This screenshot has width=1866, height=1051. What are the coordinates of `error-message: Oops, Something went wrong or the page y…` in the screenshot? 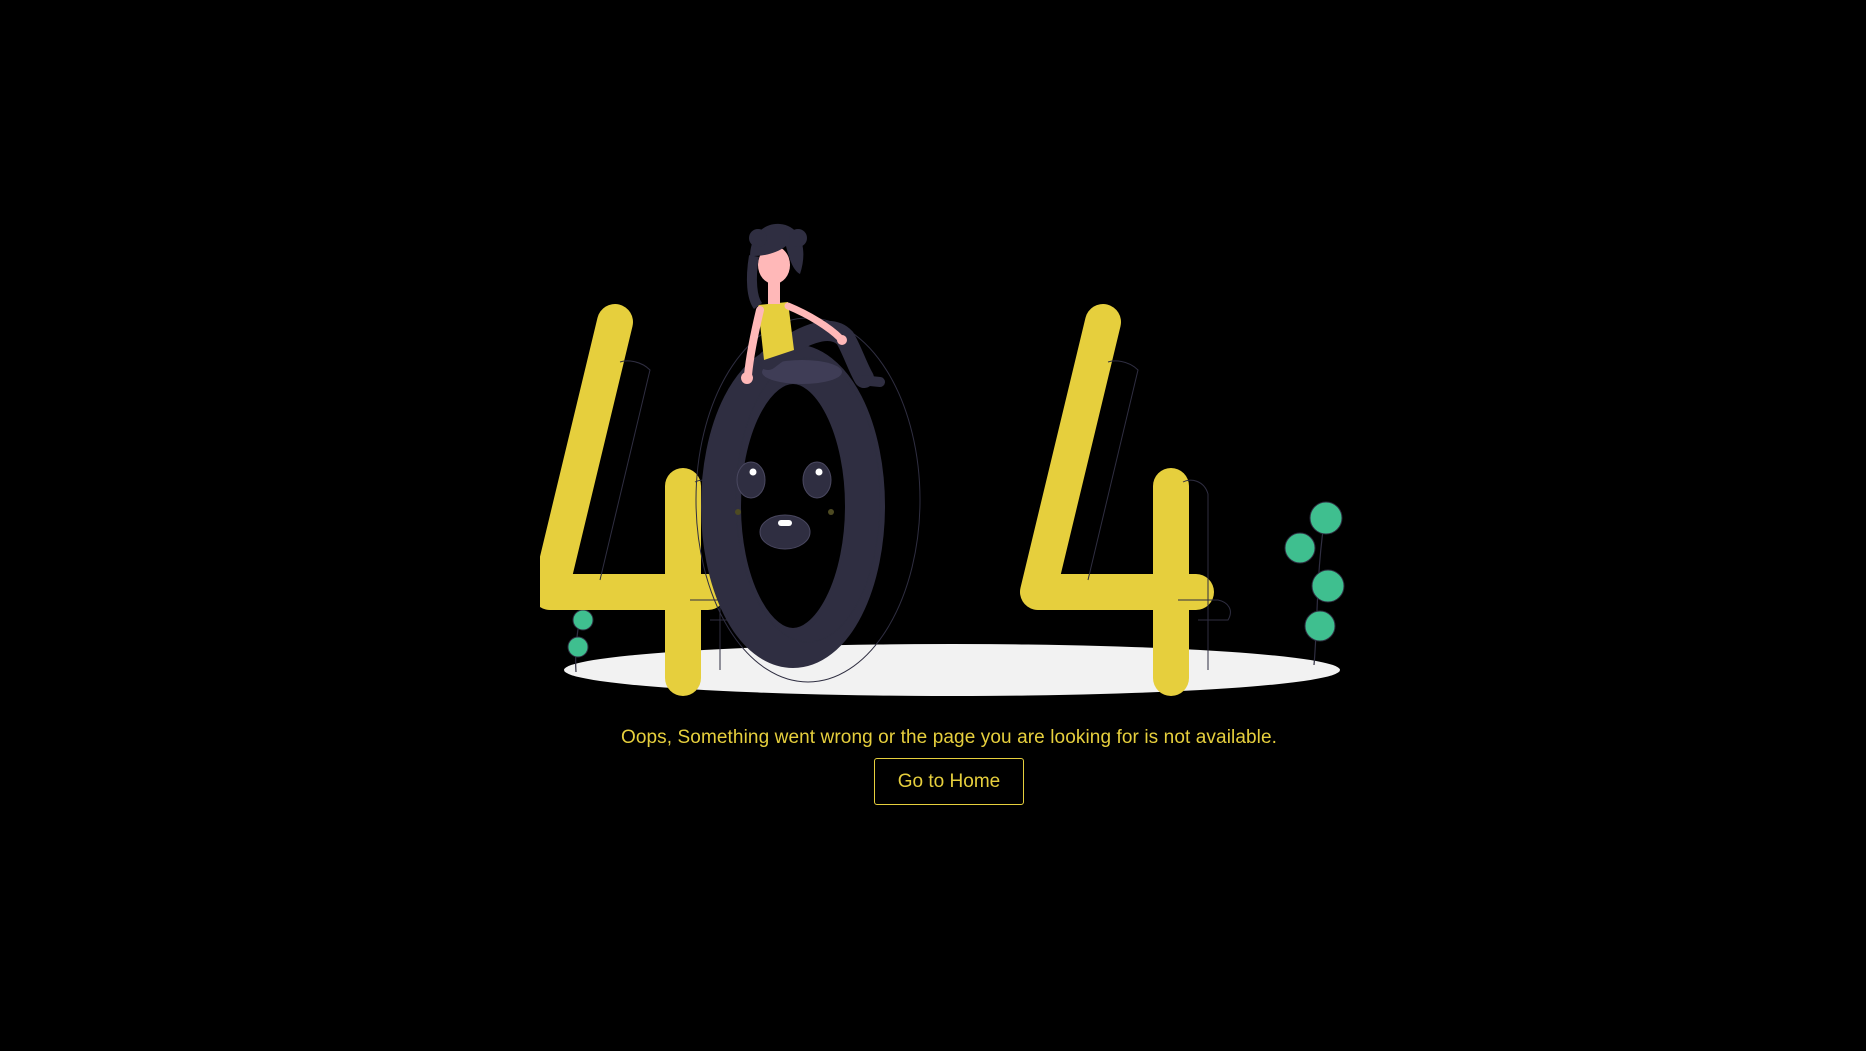 It's located at (949, 737).